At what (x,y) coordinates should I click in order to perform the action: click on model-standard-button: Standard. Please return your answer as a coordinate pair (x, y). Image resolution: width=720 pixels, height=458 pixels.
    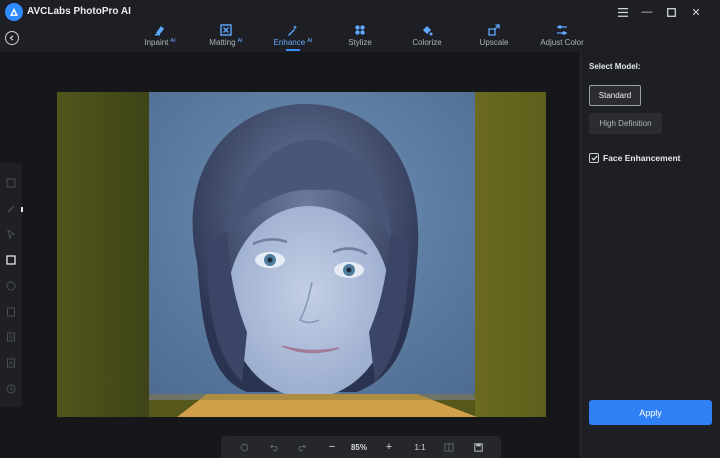
    Looking at the image, I should click on (615, 95).